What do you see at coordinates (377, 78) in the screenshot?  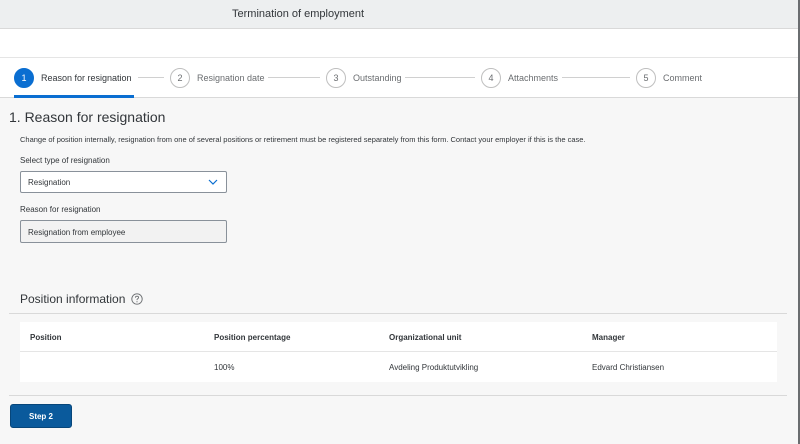 I see `step-label: Outstanding` at bounding box center [377, 78].